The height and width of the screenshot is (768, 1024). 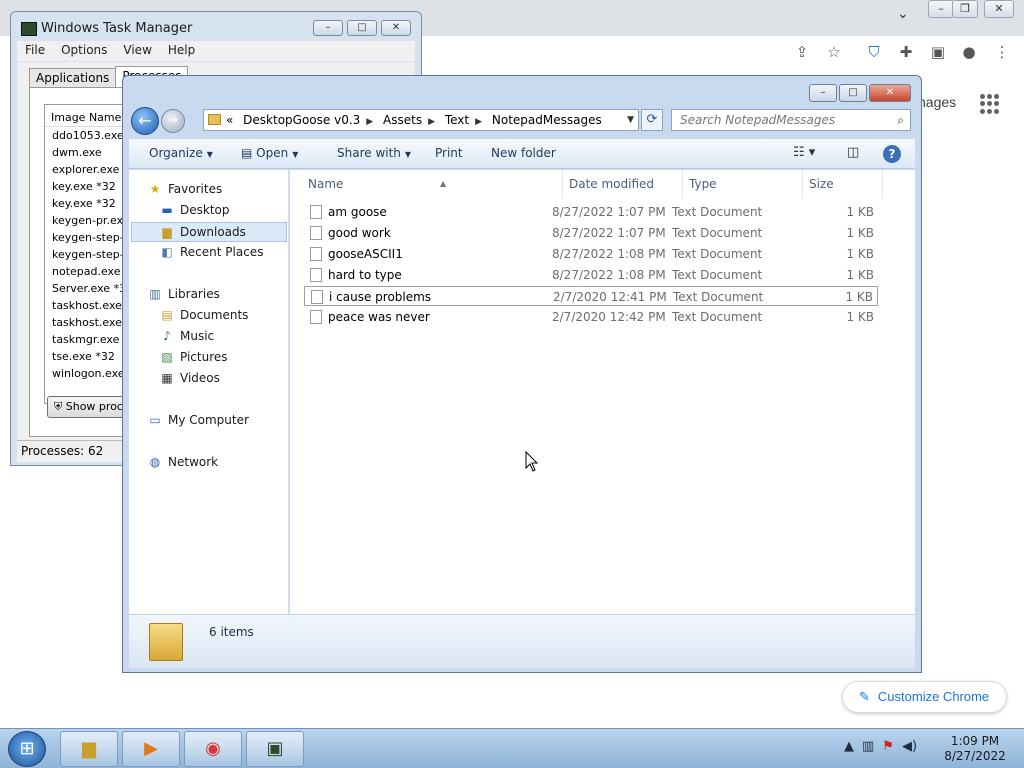 What do you see at coordinates (924, 697) in the screenshot?
I see `customize-chrome-button: ✎ Customize Chrome` at bounding box center [924, 697].